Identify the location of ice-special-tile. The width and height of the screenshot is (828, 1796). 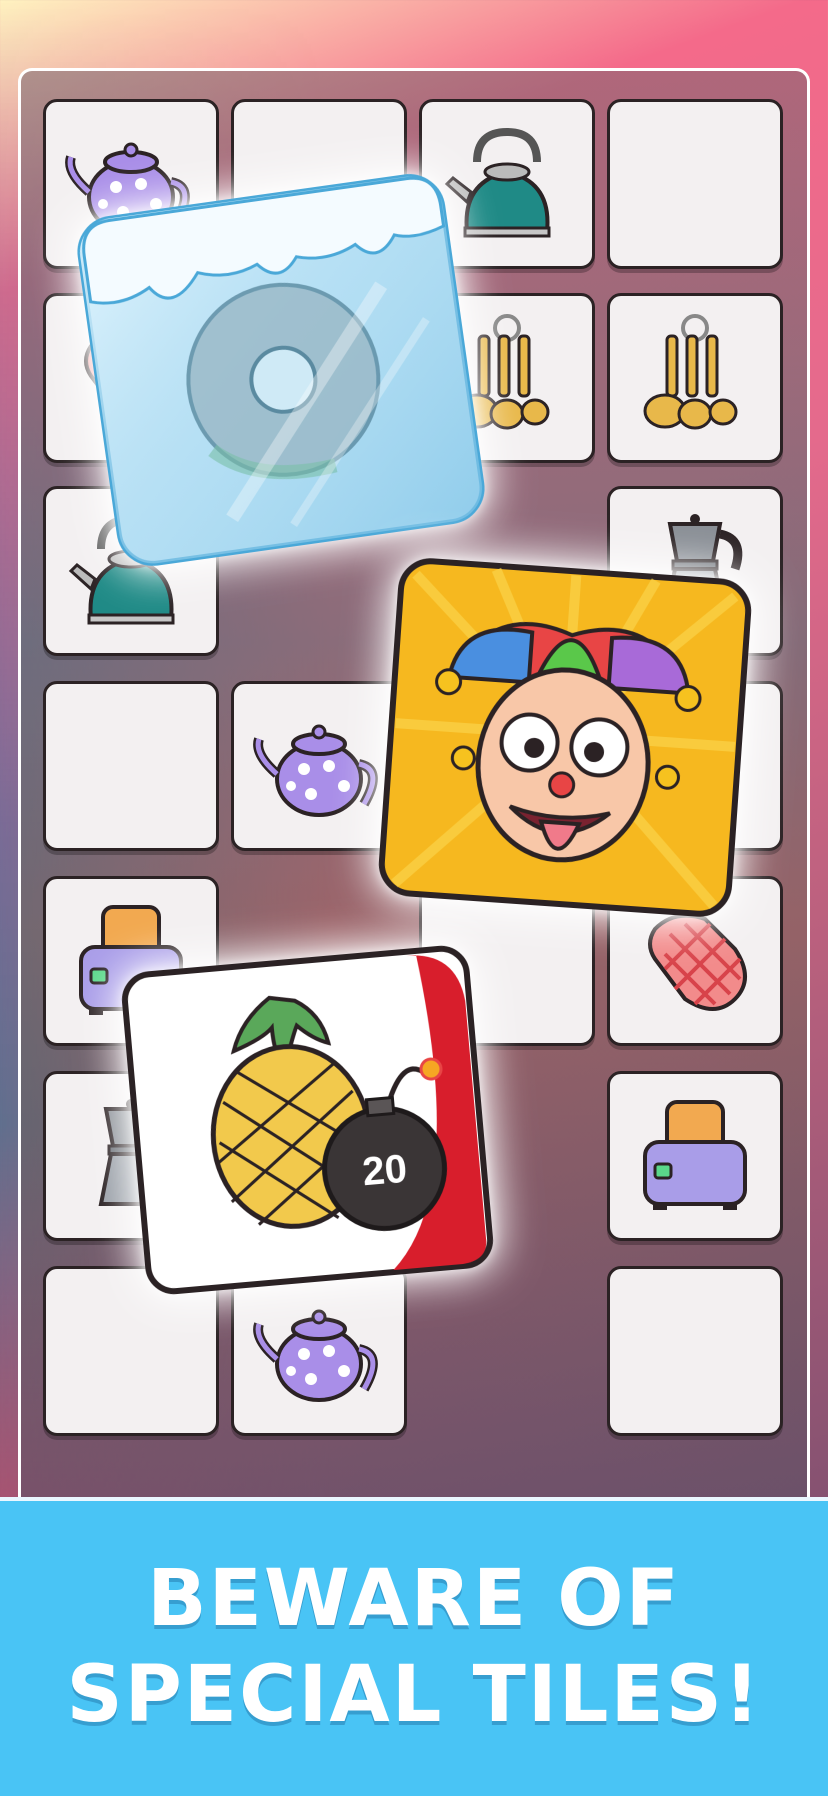
(281, 369).